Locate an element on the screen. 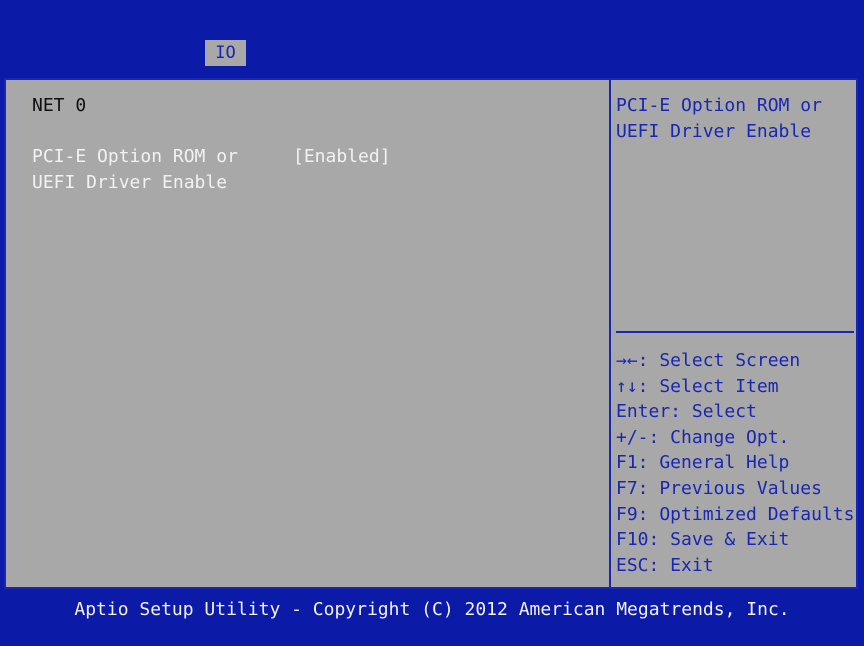  key-enter-select: Enter: Select is located at coordinates (686, 412).